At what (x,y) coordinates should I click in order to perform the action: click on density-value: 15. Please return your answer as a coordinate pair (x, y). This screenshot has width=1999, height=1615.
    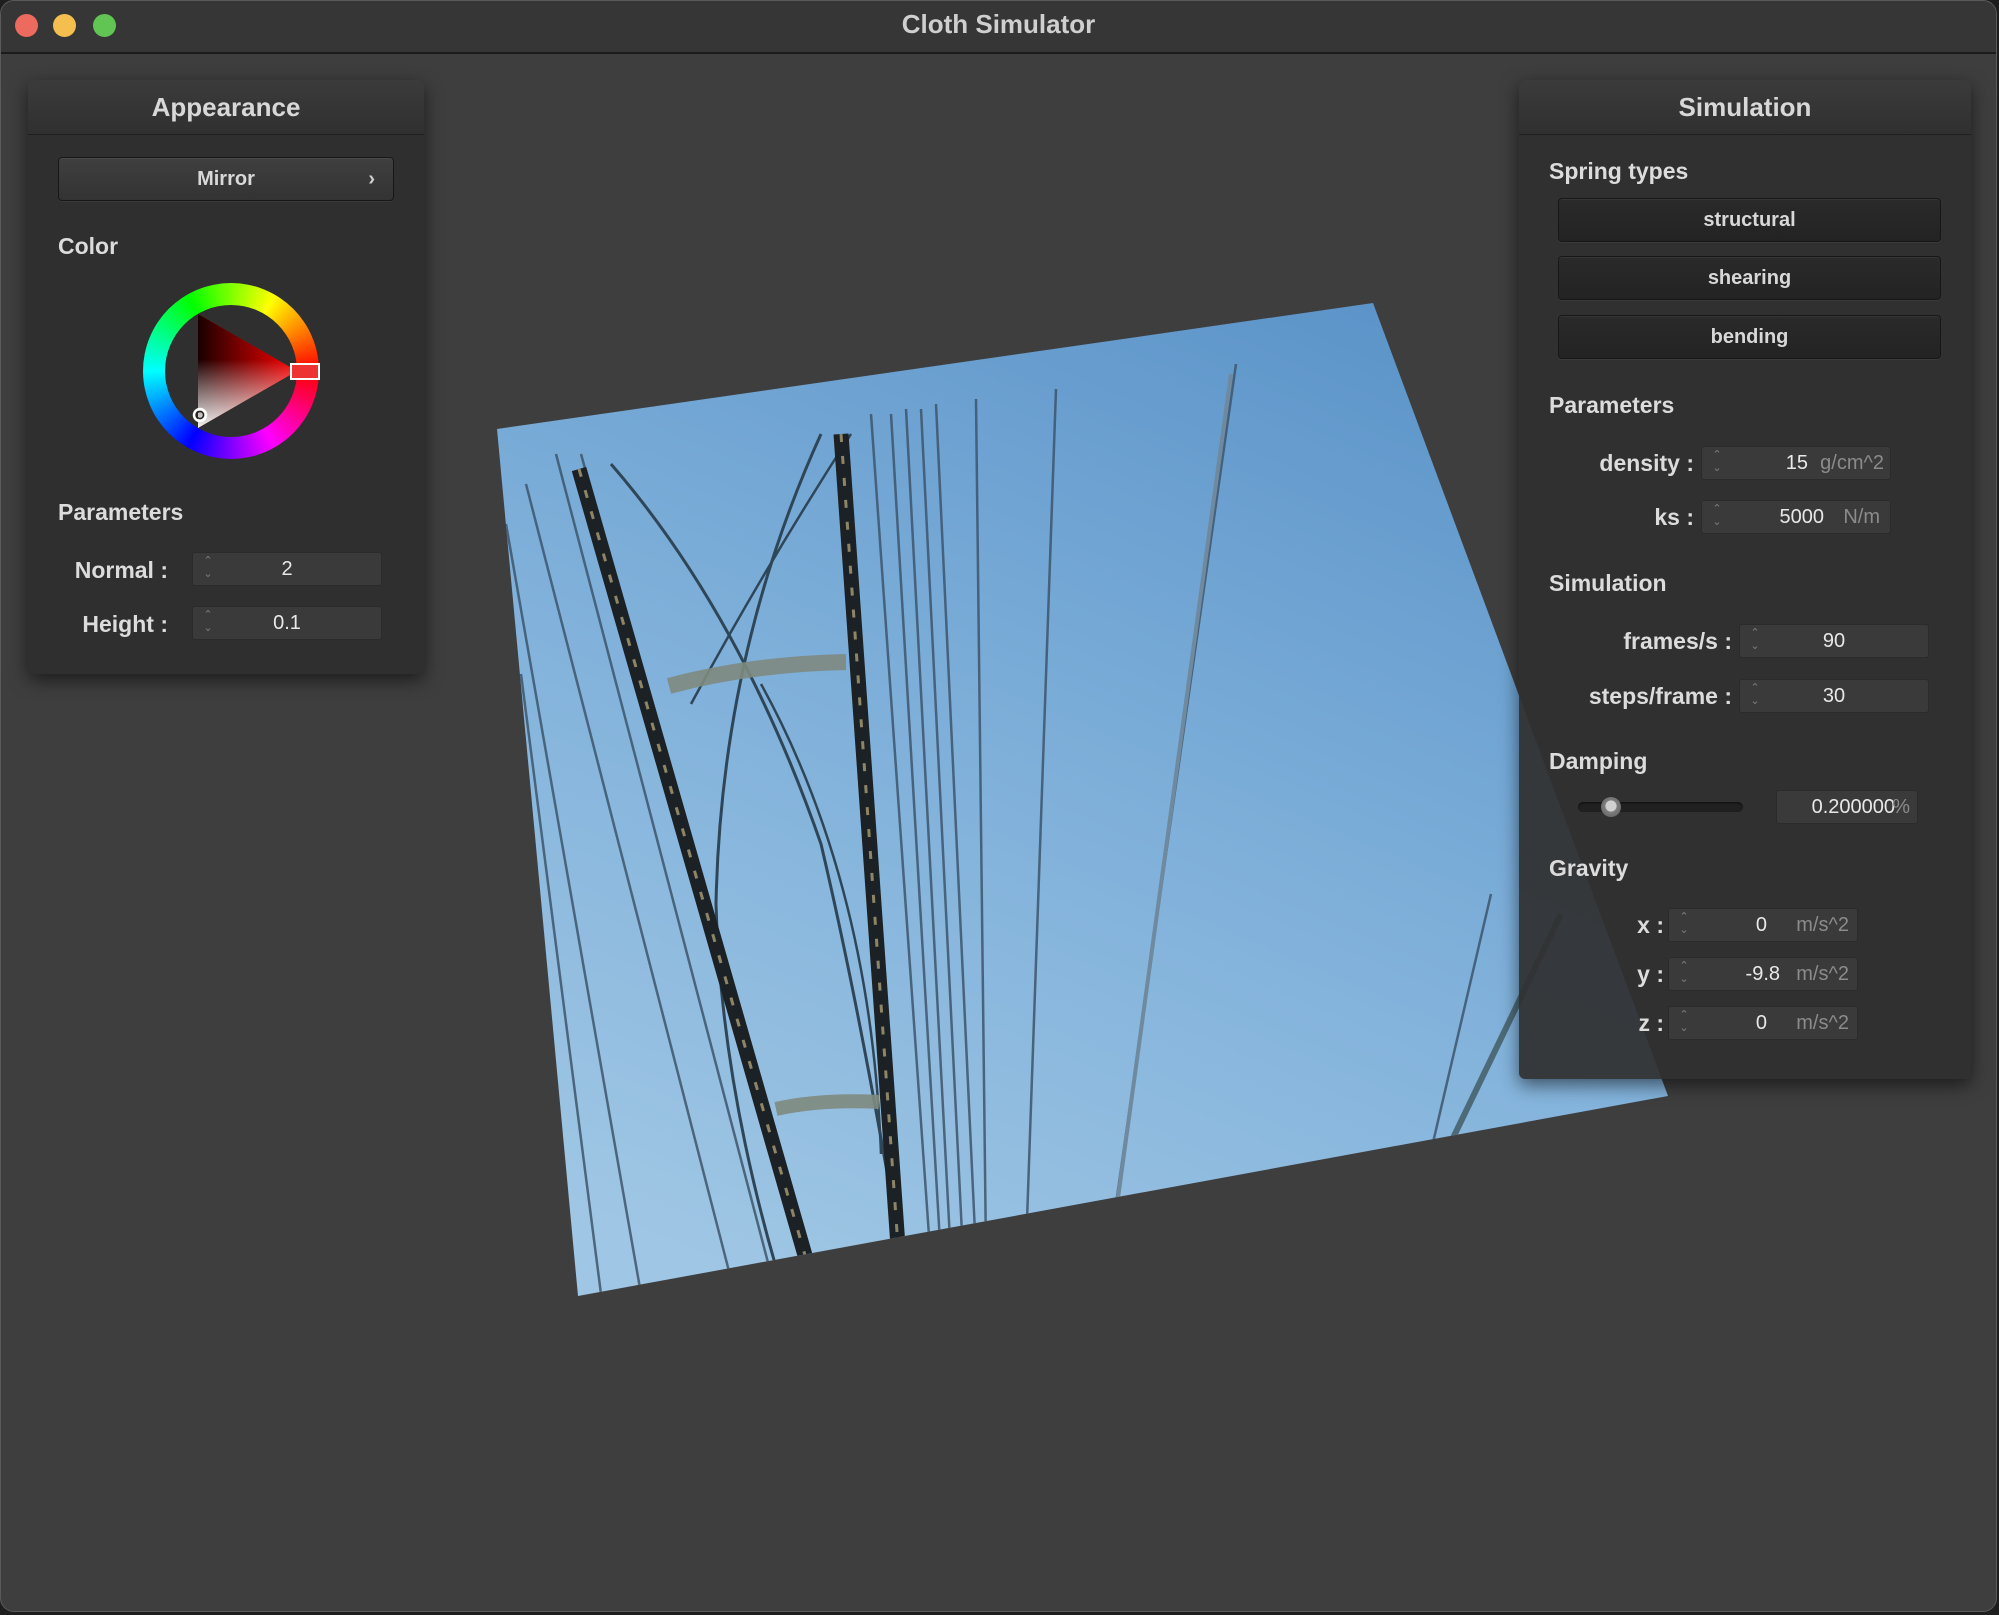
    Looking at the image, I should click on (1796, 463).